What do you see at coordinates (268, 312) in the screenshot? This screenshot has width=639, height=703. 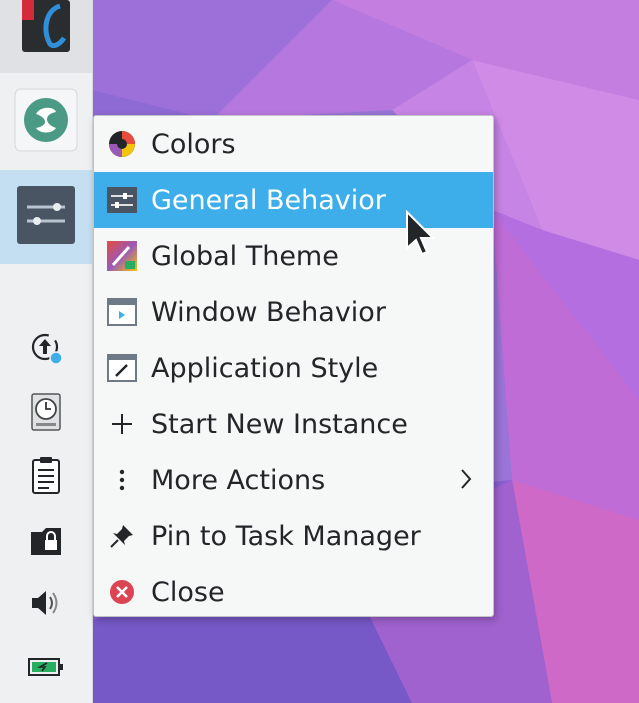 I see `menu-item-label: Window Behavior` at bounding box center [268, 312].